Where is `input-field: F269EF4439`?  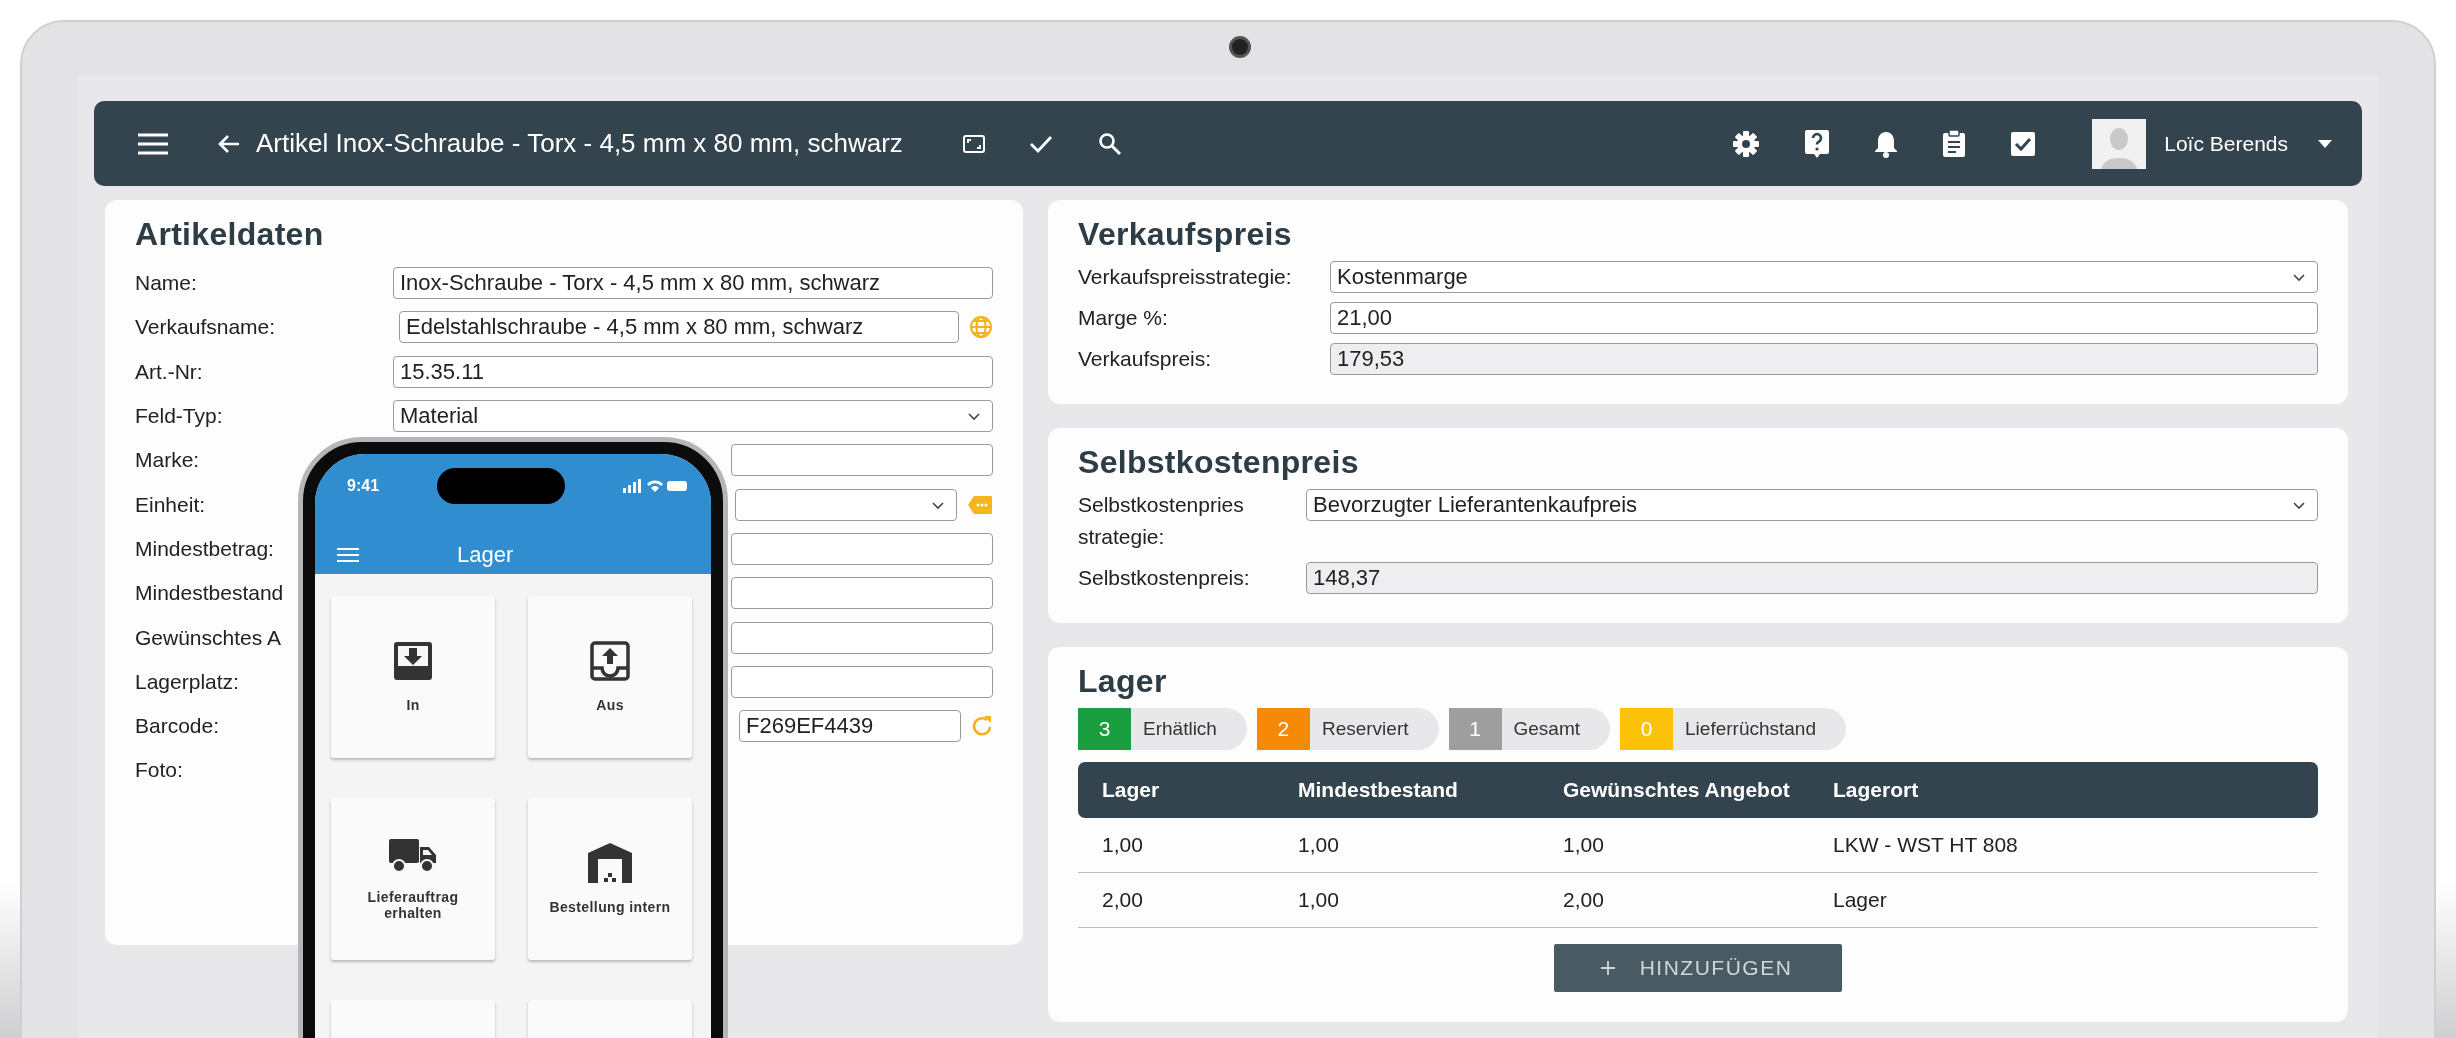
input-field: F269EF4439 is located at coordinates (850, 726).